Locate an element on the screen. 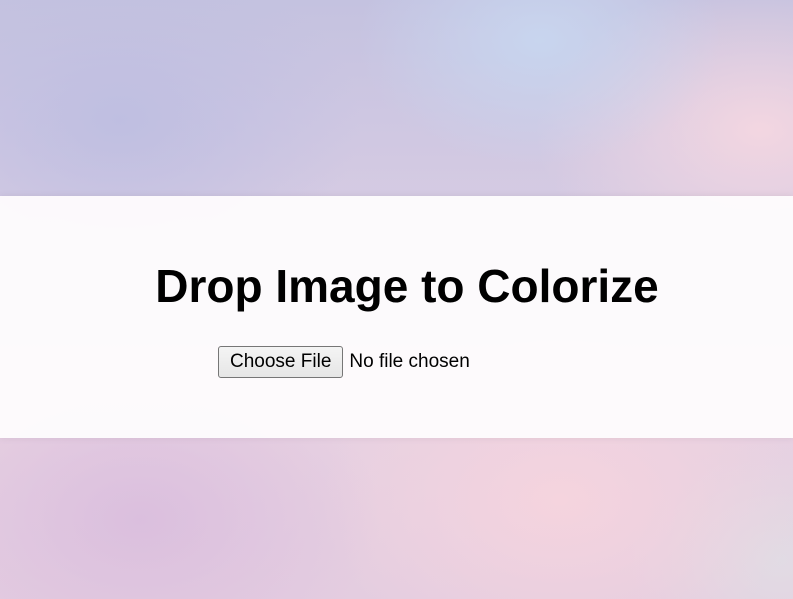  drop-zone-title: Drop Image to Colorize is located at coordinates (407, 286).